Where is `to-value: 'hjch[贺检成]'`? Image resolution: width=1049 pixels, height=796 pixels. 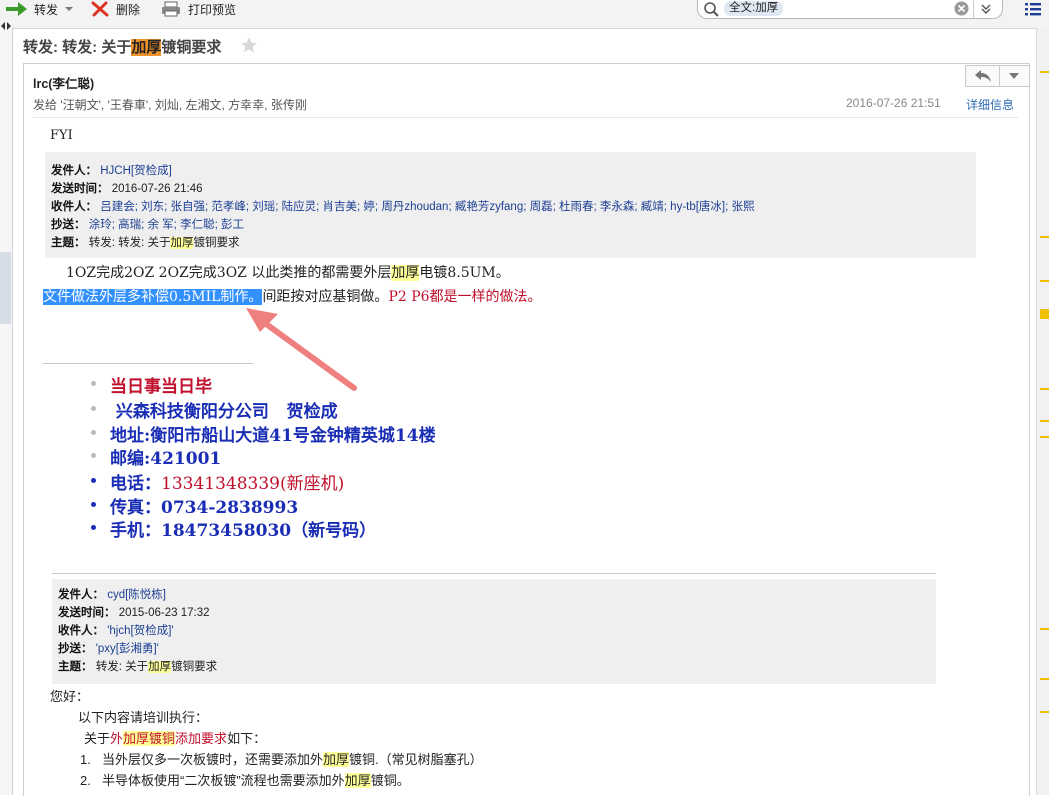
to-value: 'hjch[贺检成]' is located at coordinates (140, 631).